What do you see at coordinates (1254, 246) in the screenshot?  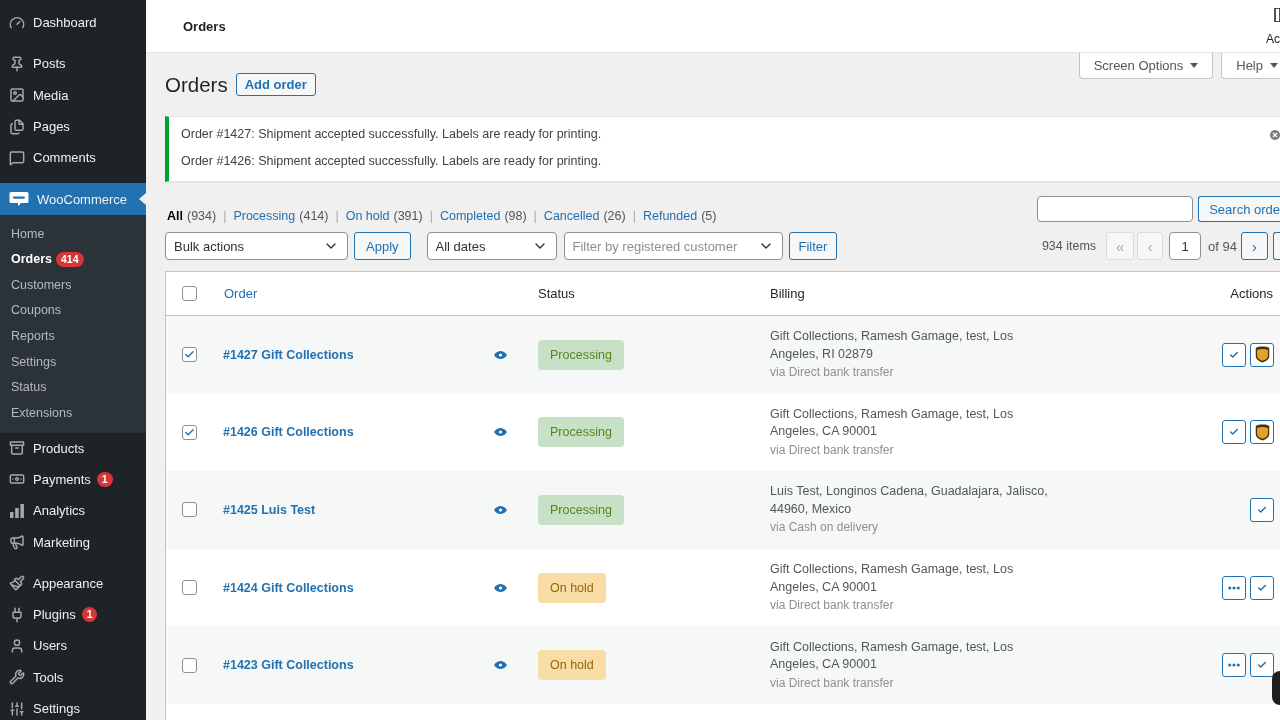 I see `next-page-button: ›` at bounding box center [1254, 246].